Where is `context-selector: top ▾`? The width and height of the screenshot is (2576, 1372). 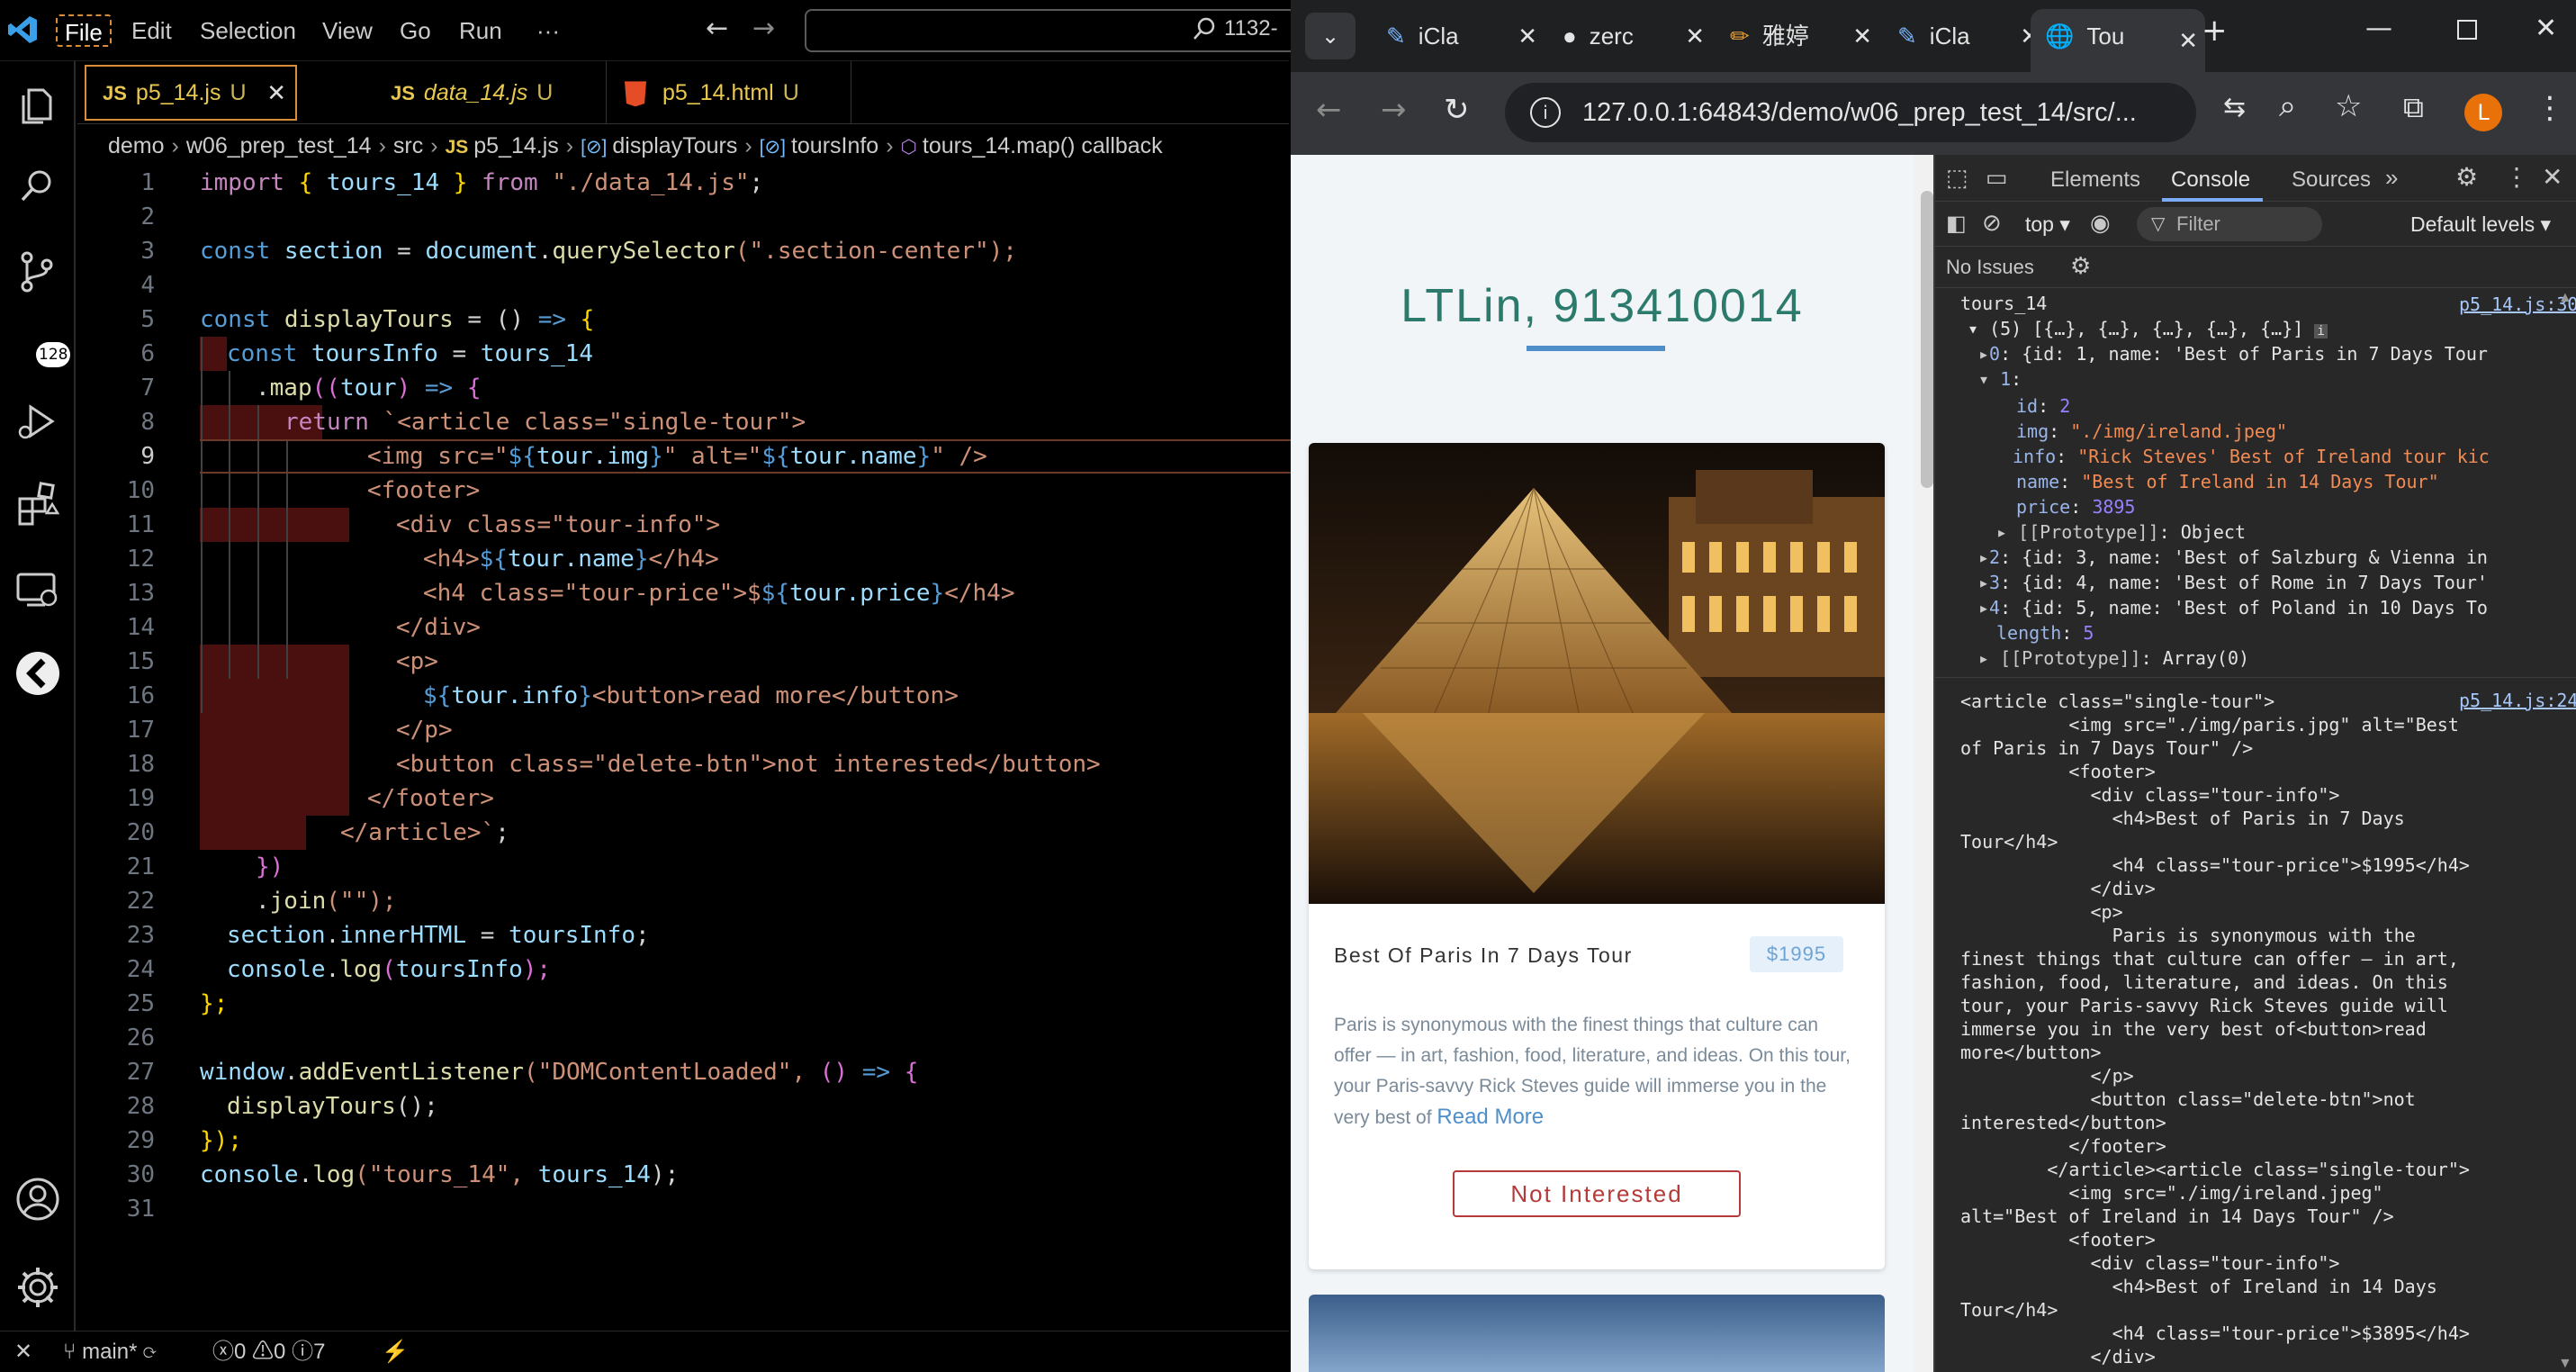 context-selector: top ▾ is located at coordinates (2047, 224).